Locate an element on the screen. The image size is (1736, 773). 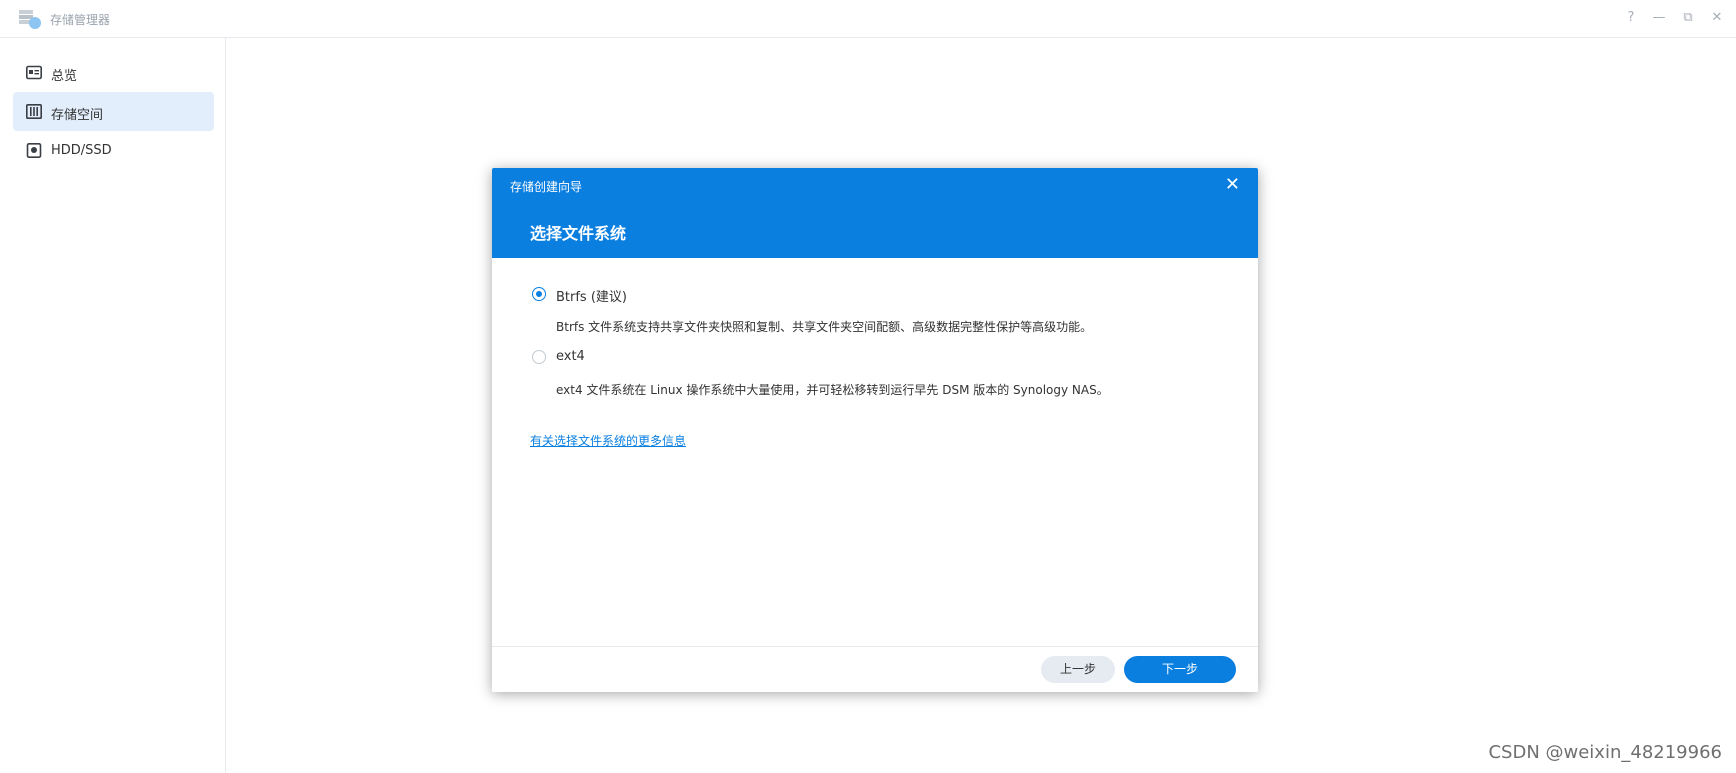
sidebar-item-hdd-ssd: HDD/SSD is located at coordinates (113, 150).